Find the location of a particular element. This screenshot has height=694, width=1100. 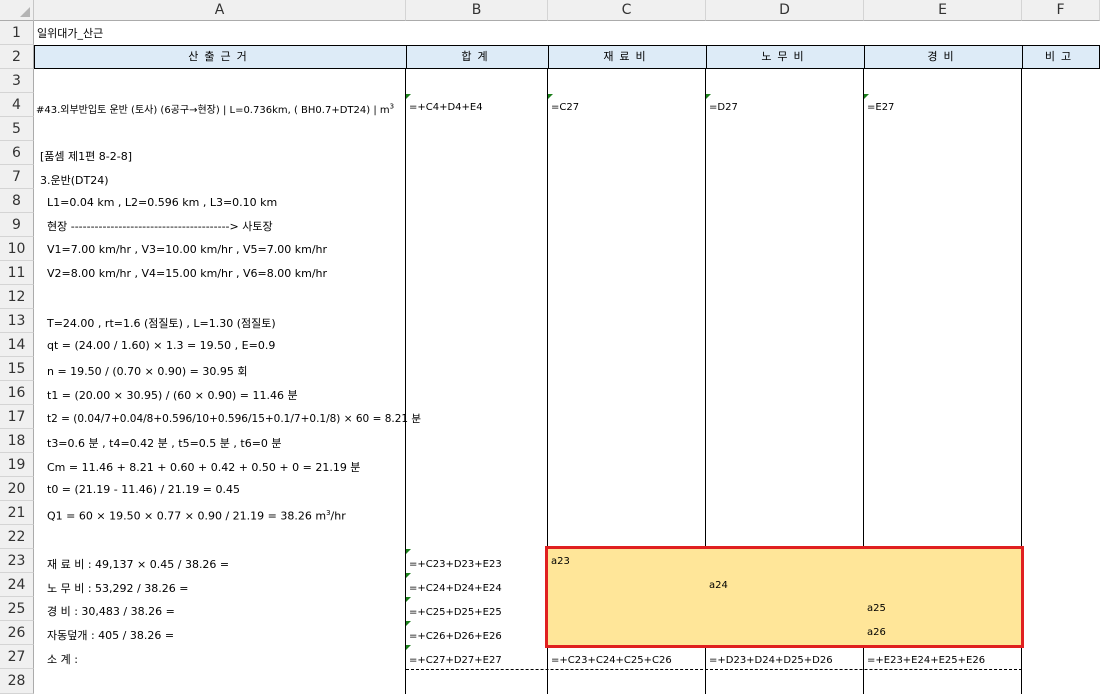

cell-e25: a25 is located at coordinates (876, 608).